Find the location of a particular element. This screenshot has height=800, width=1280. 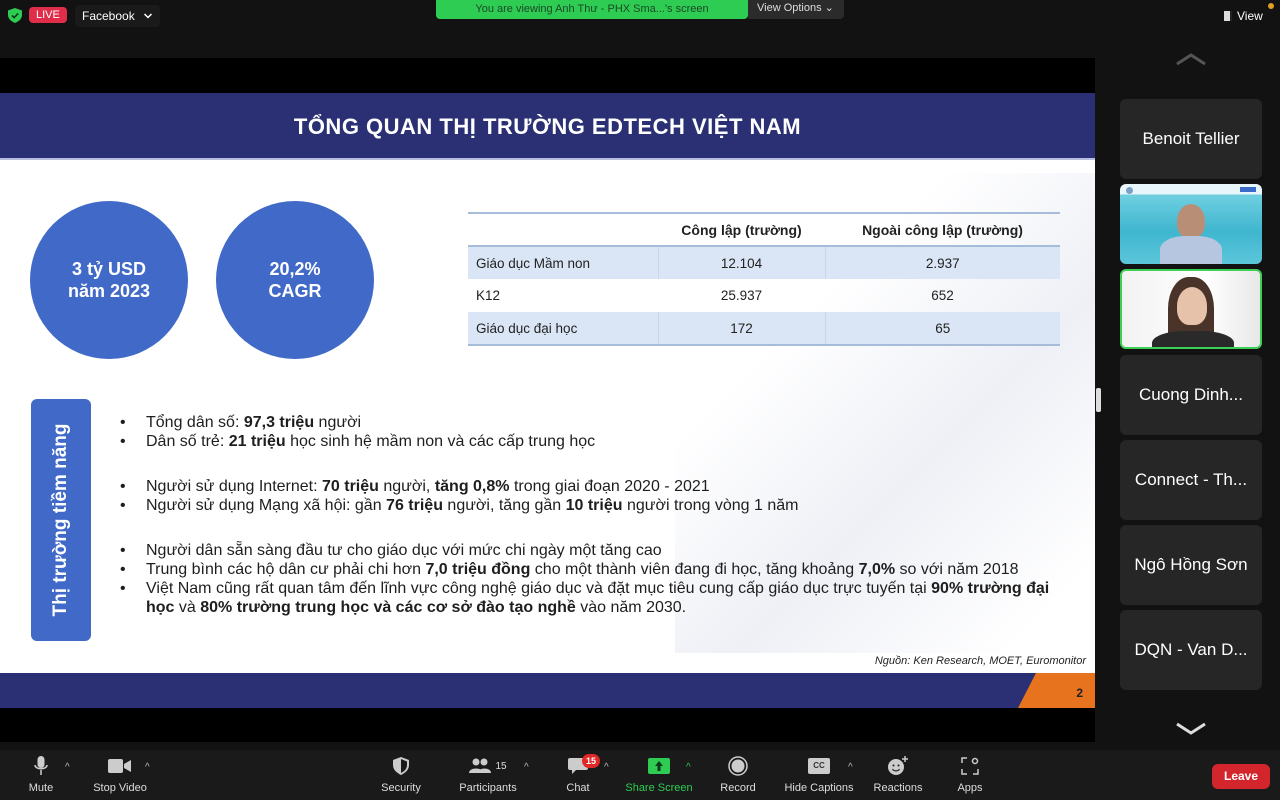

participant-video-tile-active-speaker is located at coordinates (1191, 309).